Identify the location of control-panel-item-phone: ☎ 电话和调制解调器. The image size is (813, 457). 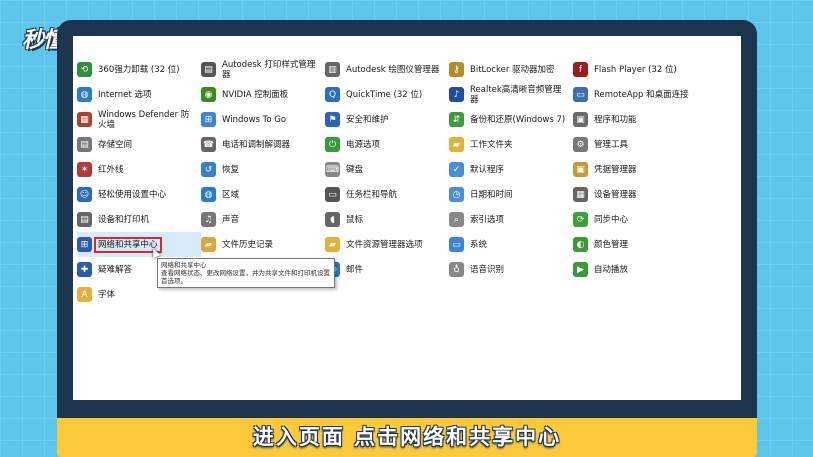
(263, 144).